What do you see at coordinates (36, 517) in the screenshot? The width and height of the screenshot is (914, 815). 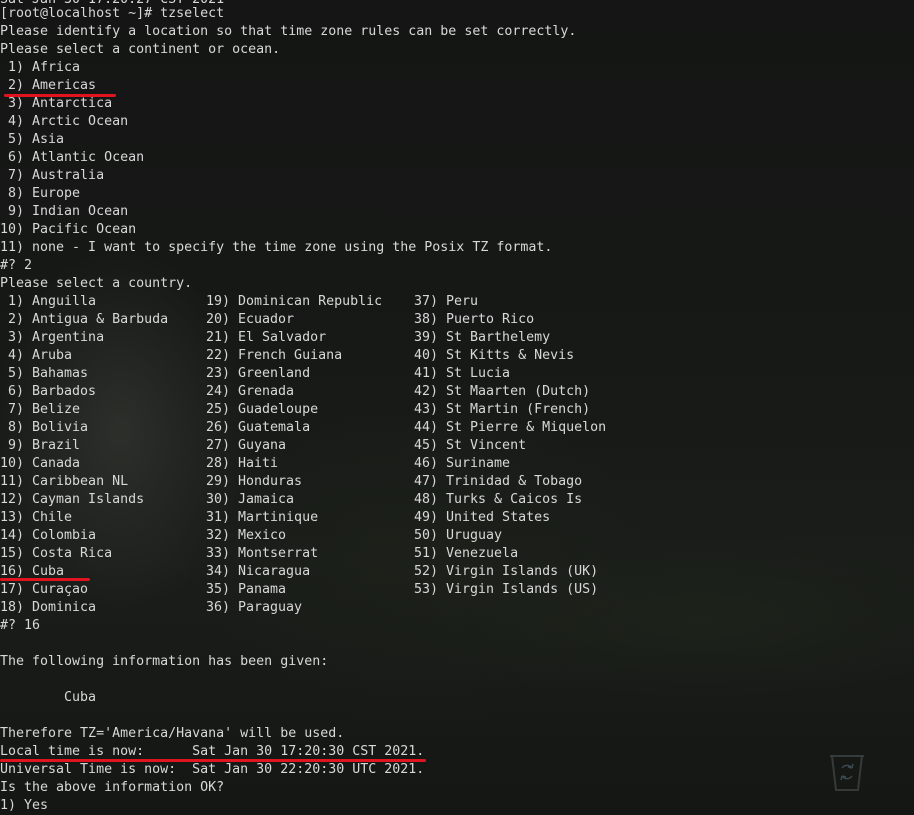 I see `country-option: 13) Chile` at bounding box center [36, 517].